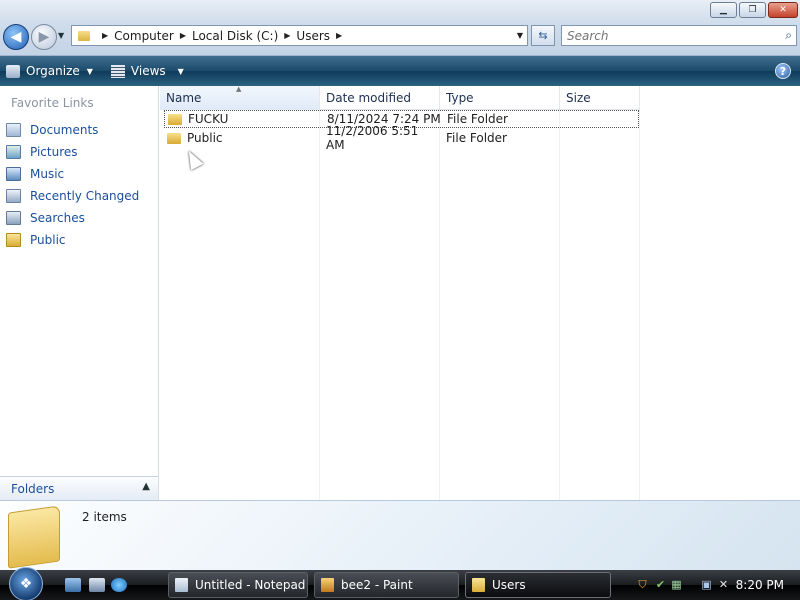 The height and width of the screenshot is (600, 800). What do you see at coordinates (13, 130) in the screenshot?
I see `documents-icon` at bounding box center [13, 130].